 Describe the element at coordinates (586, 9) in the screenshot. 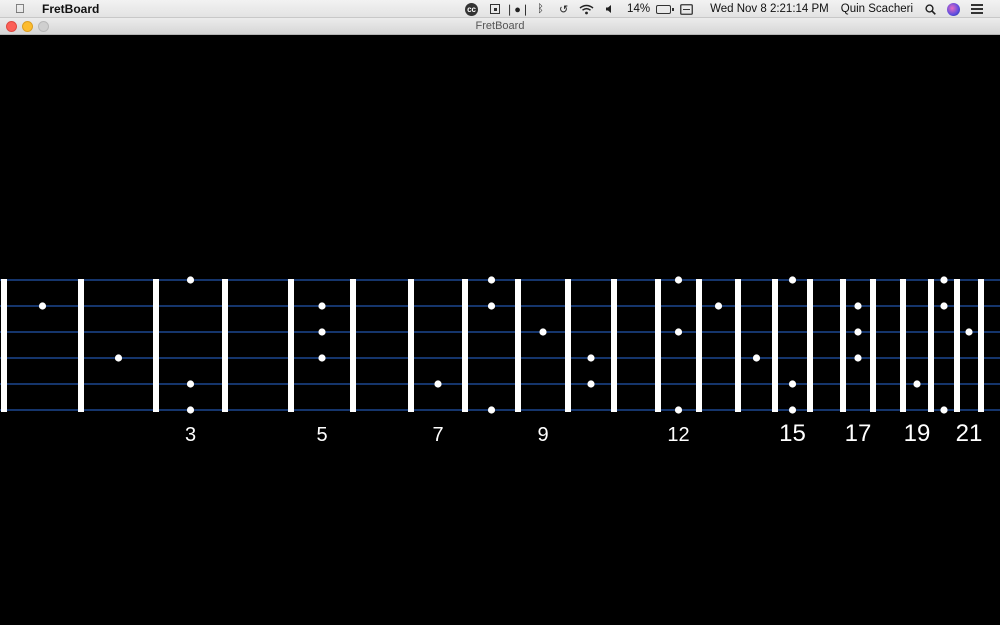

I see `wifi-icon` at that location.